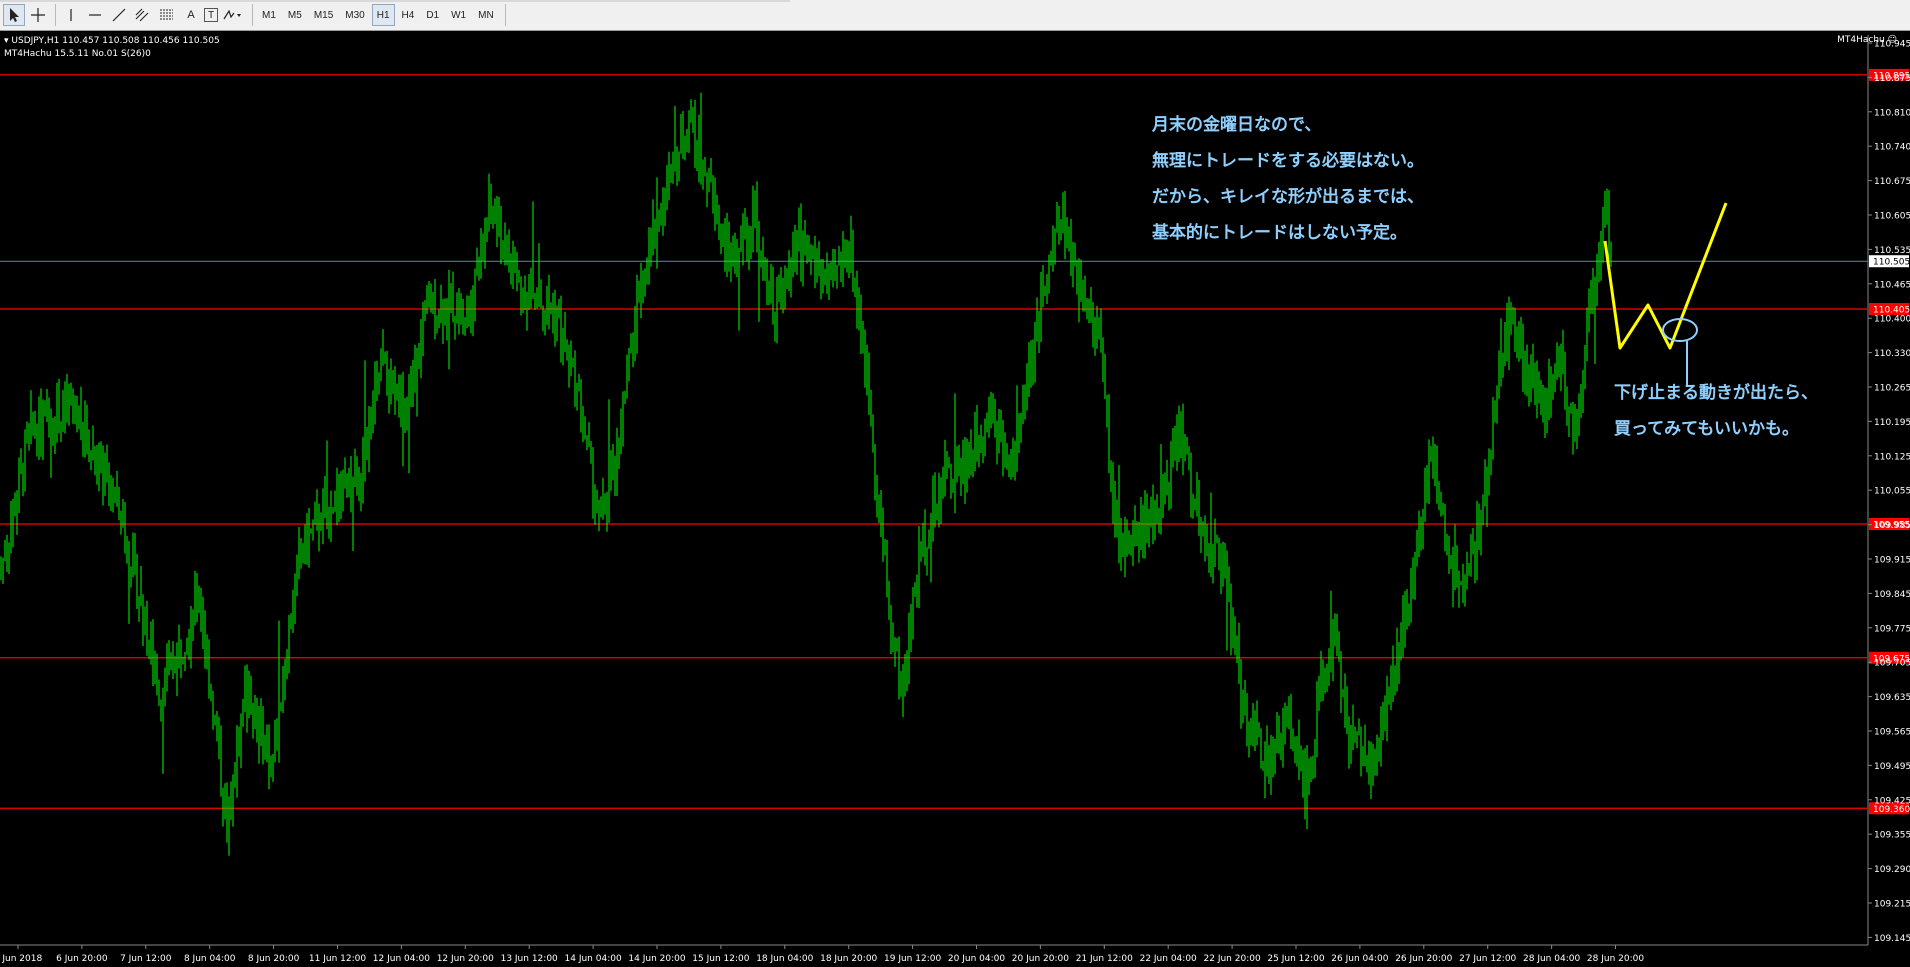 This screenshot has height=967, width=1910. What do you see at coordinates (1892, 561) in the screenshot?
I see `y-axis-label: 109.915` at bounding box center [1892, 561].